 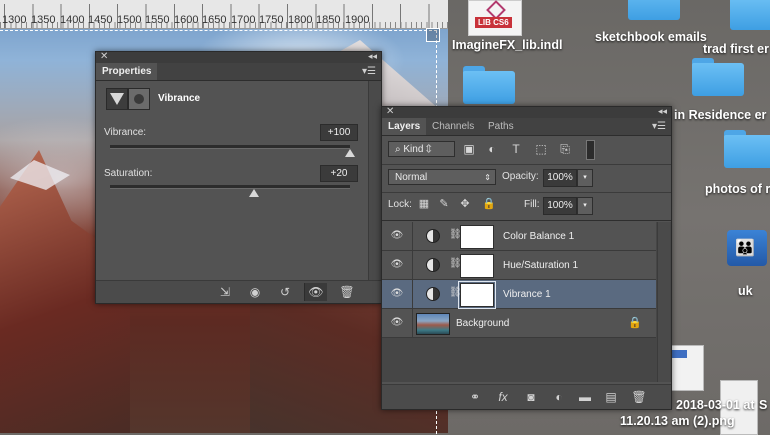 I want to click on layers-scrollbar, so click(x=663, y=302).